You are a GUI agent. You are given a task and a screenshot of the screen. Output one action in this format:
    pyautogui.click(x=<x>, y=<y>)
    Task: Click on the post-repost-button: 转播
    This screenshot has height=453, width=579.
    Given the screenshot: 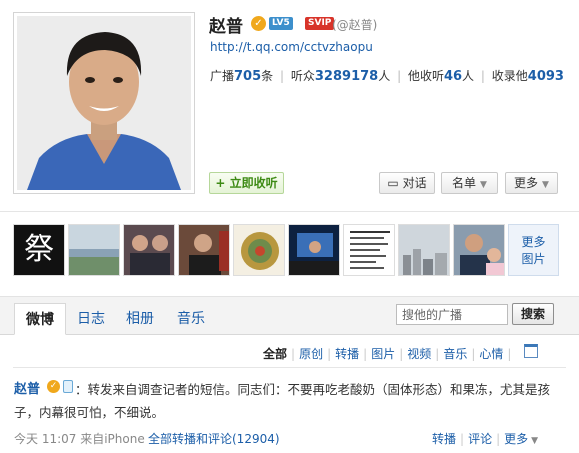 What is the action you would take?
    pyautogui.click(x=444, y=439)
    